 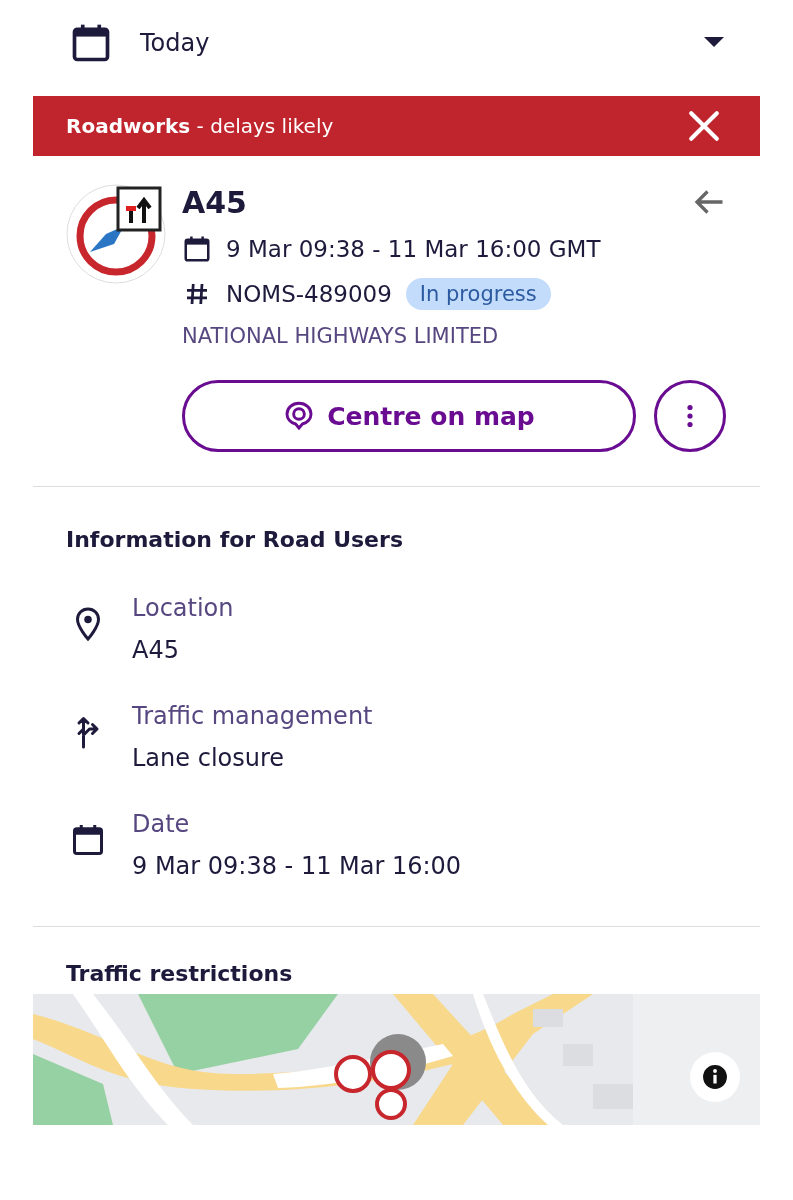 What do you see at coordinates (413, 249) in the screenshot?
I see `works-dates: 9 Mar 09:38 - 11 Mar 16:00 GMT` at bounding box center [413, 249].